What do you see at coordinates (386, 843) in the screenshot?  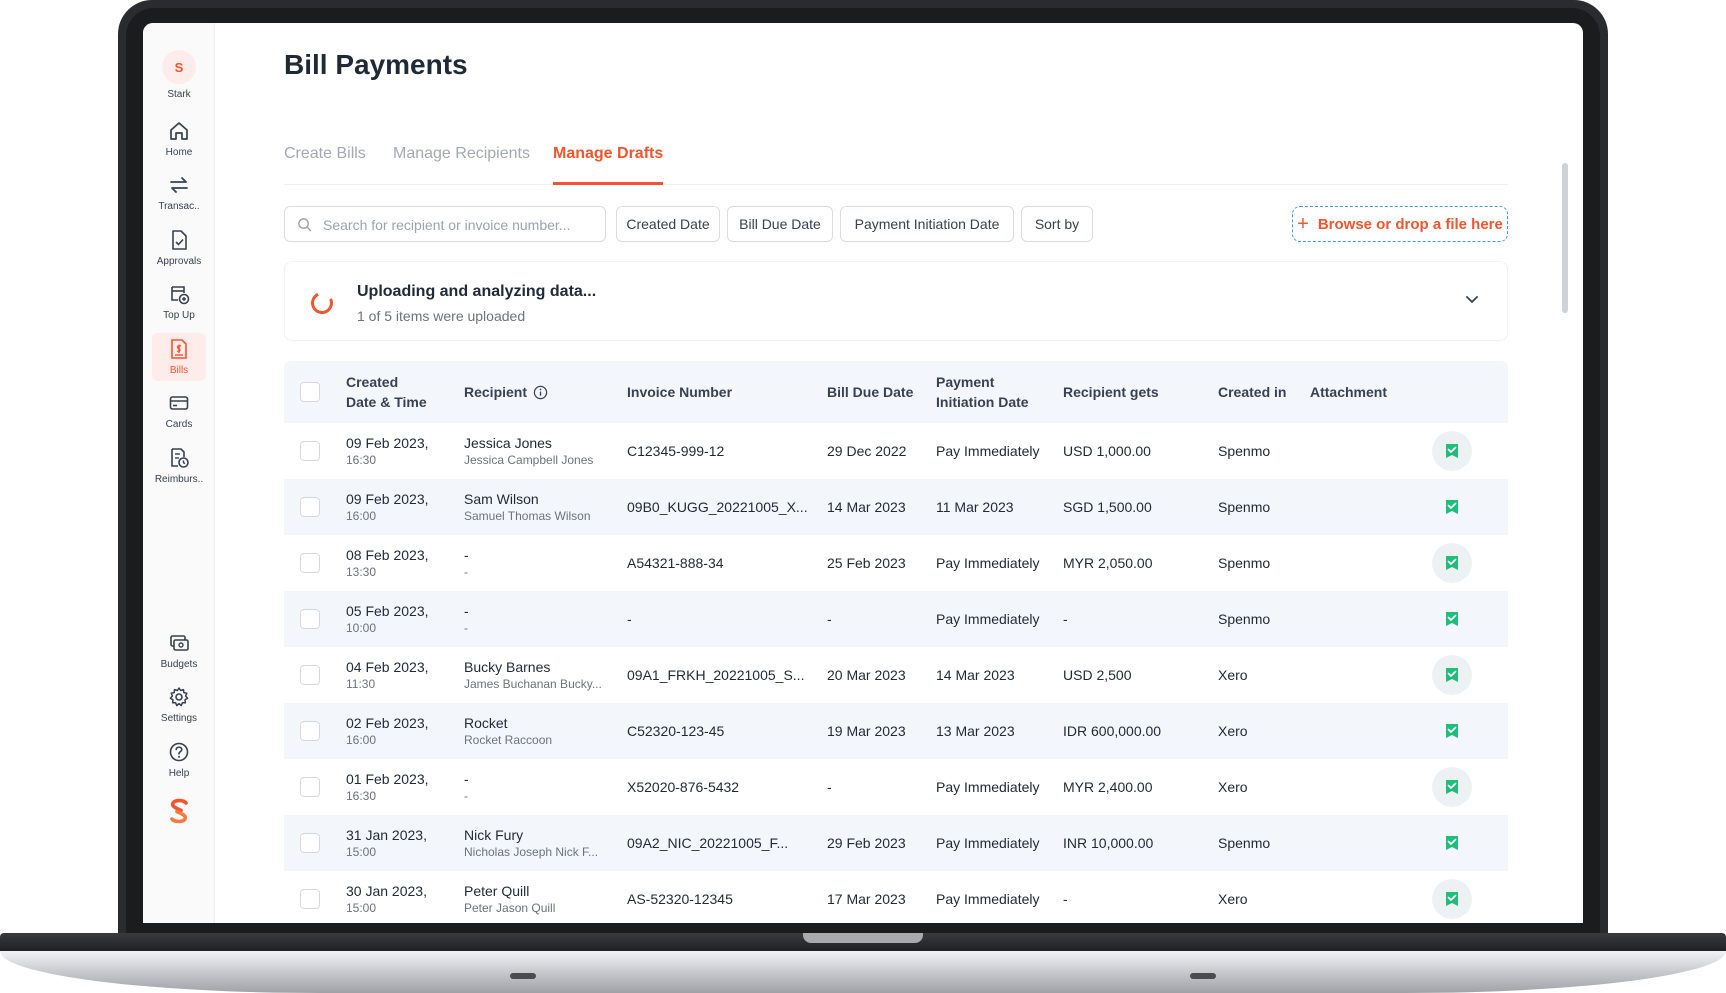 I see `cell-created: 31 Jan 2023, 15:00` at bounding box center [386, 843].